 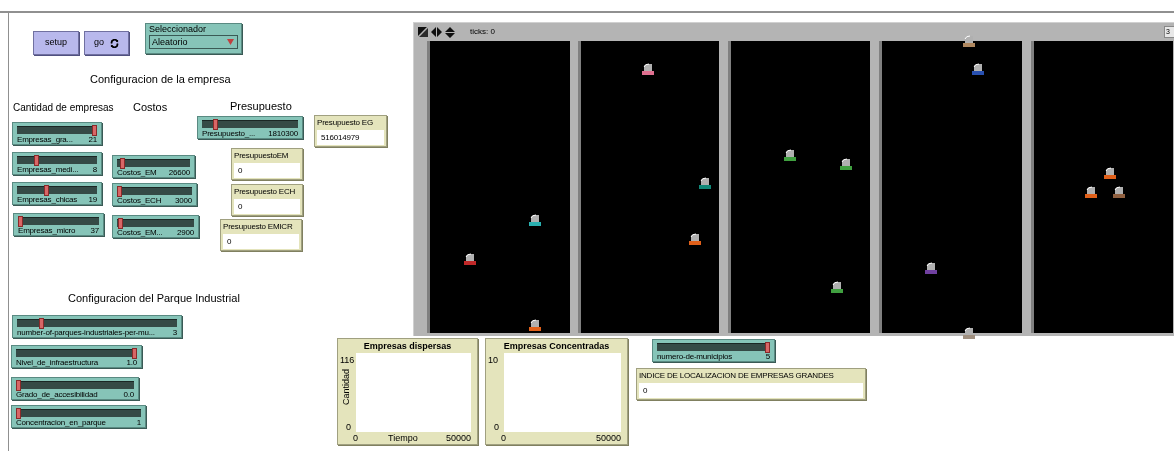 What do you see at coordinates (76, 356) in the screenshot?
I see `slider: Nivel_de_infraestructura 1.0` at bounding box center [76, 356].